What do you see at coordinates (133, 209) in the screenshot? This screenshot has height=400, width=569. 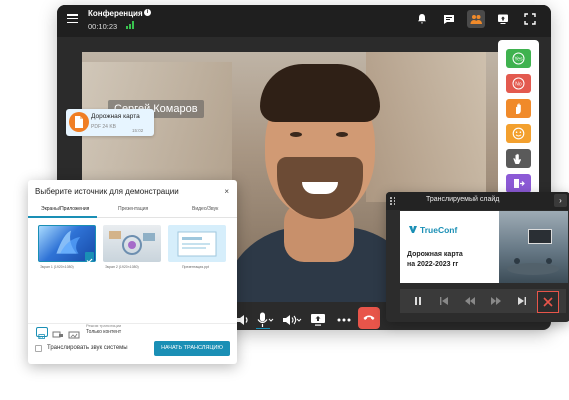 I see `tab-presentation: Презентация` at bounding box center [133, 209].